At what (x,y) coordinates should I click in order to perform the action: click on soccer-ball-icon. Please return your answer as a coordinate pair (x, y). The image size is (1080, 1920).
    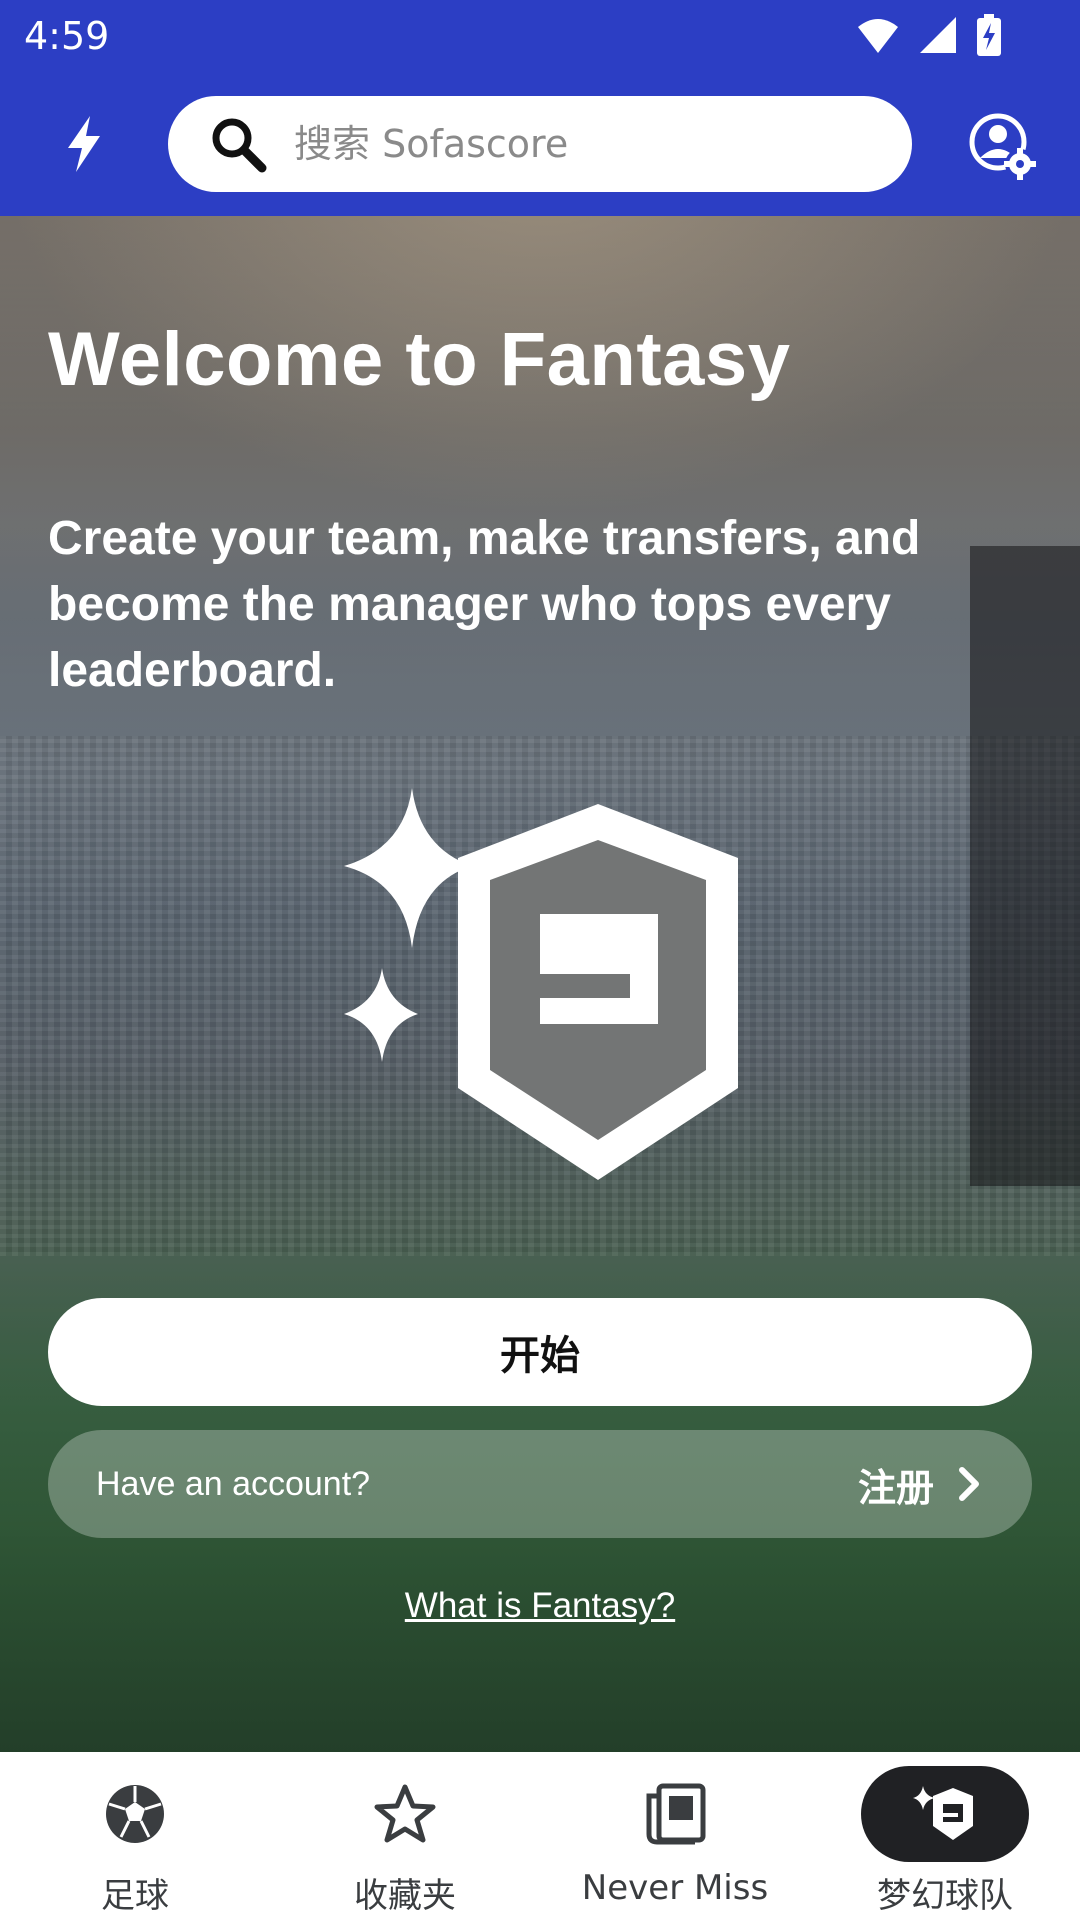
    Looking at the image, I should click on (135, 1814).